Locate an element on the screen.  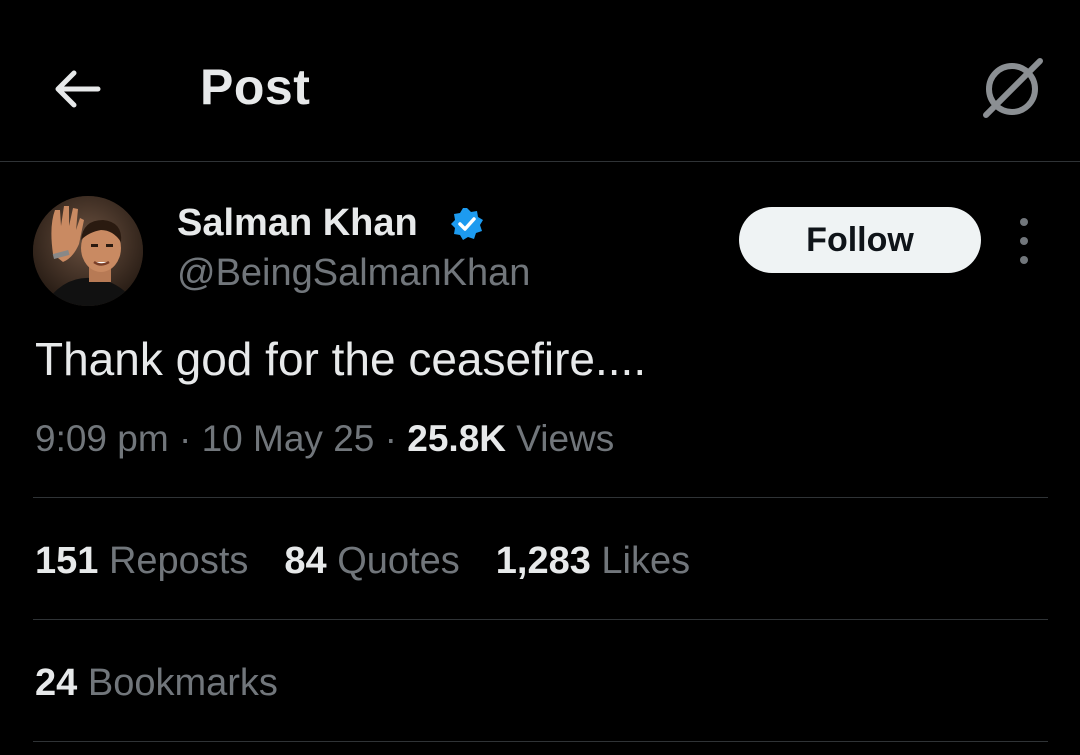
quotes-stat: 84 Quotes is located at coordinates (371, 561).